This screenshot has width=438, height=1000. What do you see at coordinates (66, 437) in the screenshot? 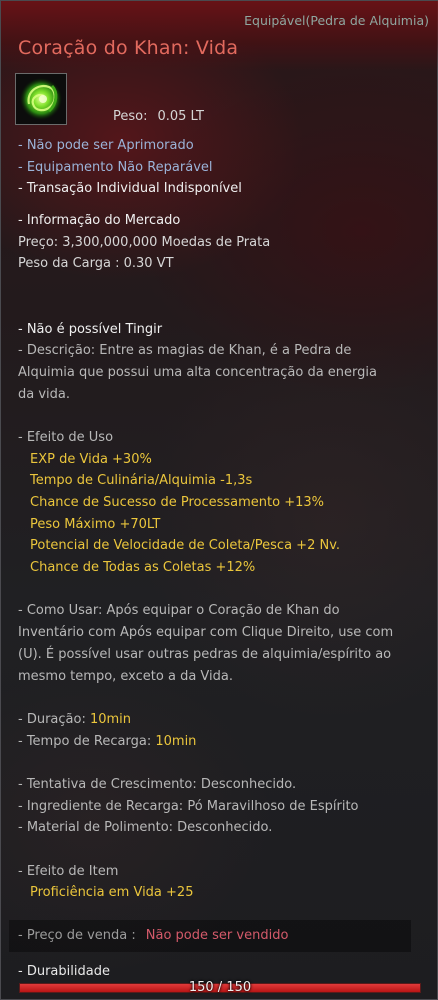
I see `use-effect-title: - Efeito de Uso` at bounding box center [66, 437].